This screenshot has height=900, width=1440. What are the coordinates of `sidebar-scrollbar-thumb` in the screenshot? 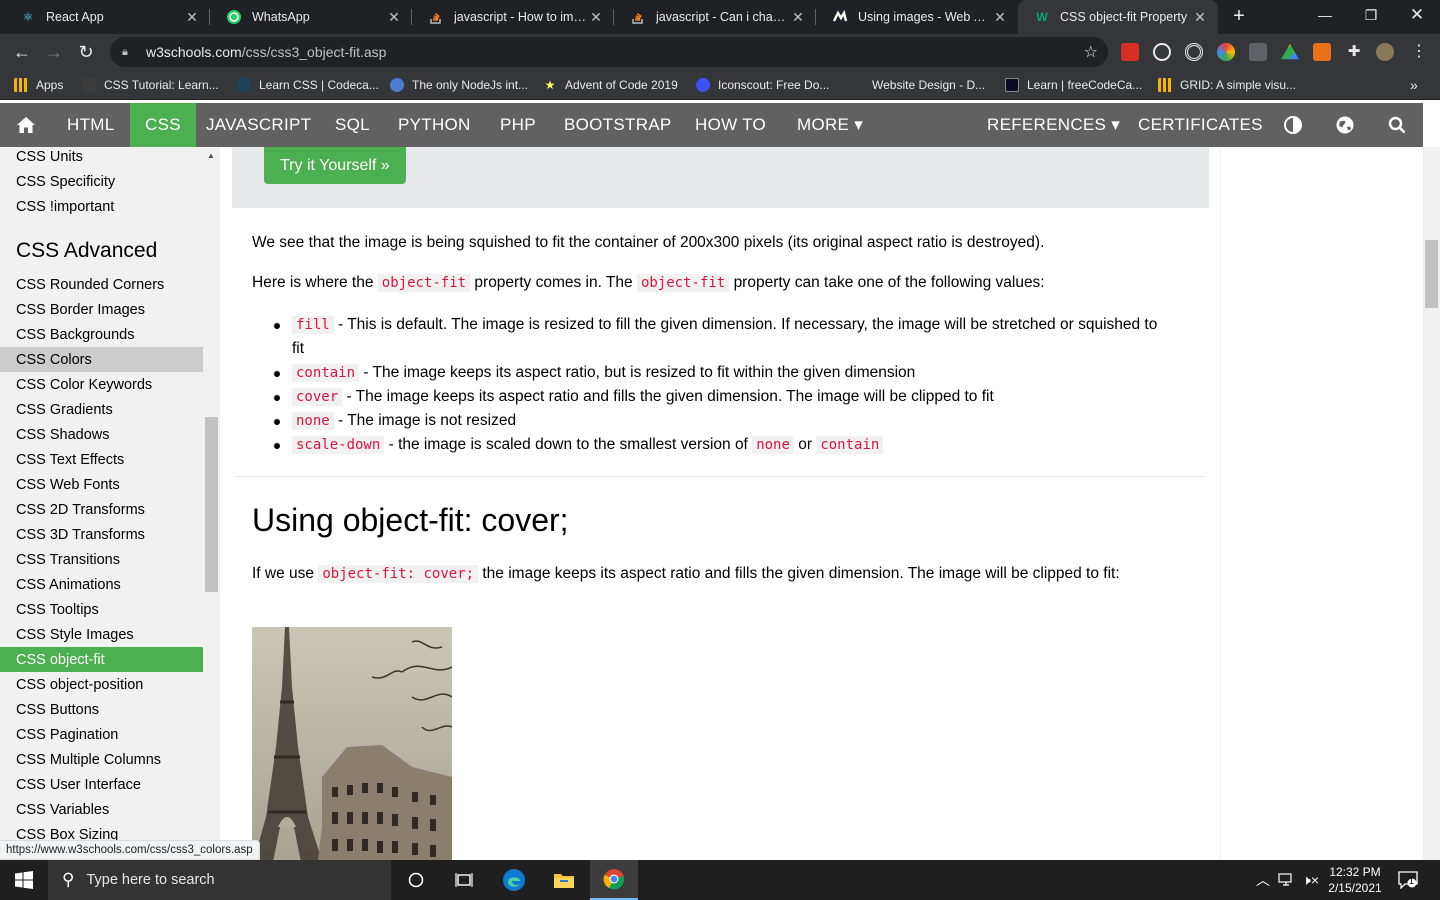 It's located at (211, 504).